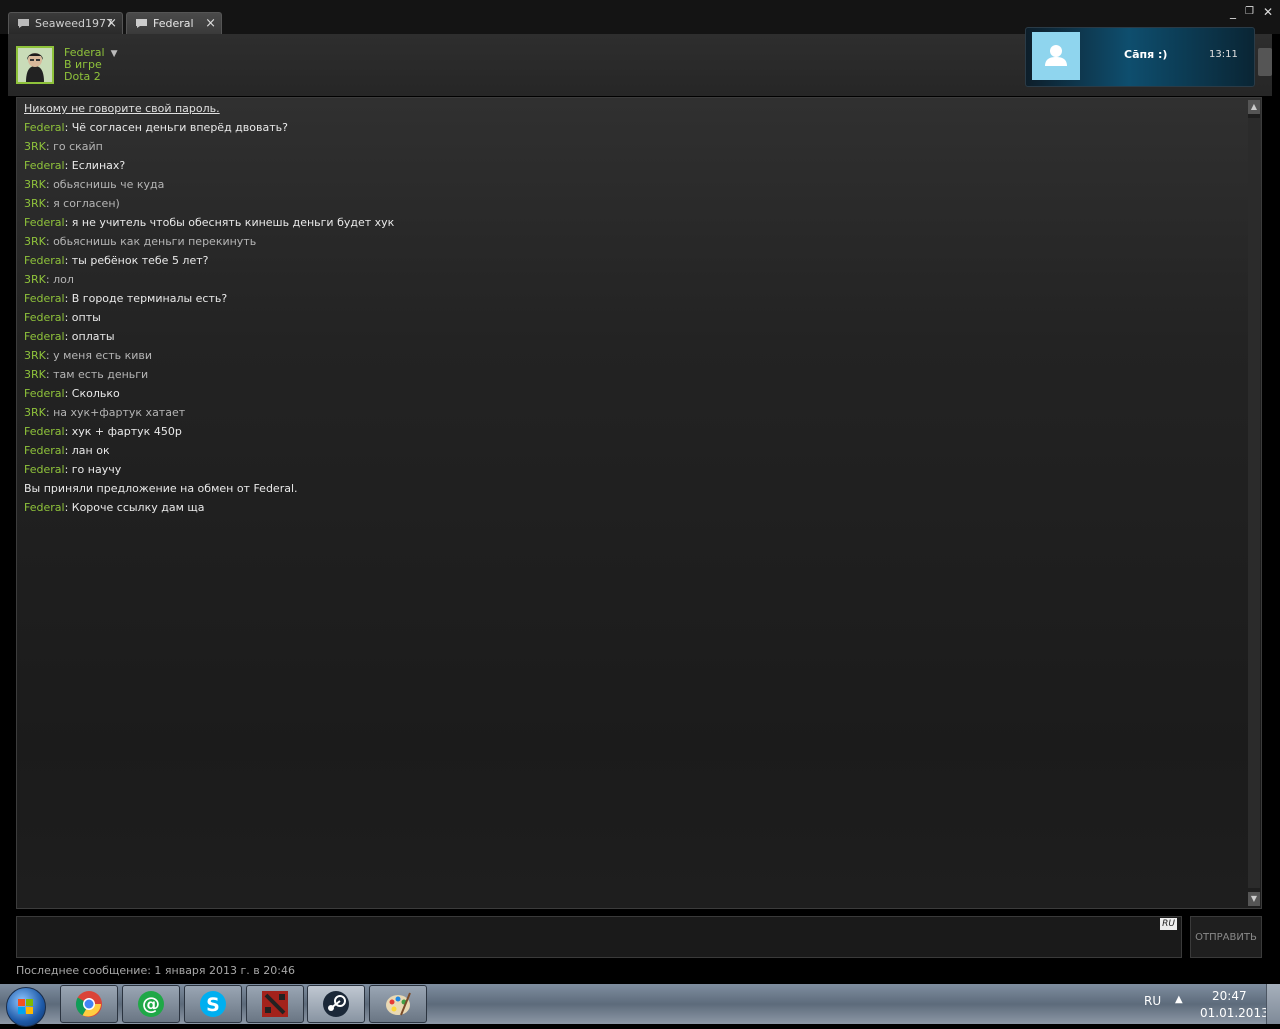  What do you see at coordinates (1179, 999) in the screenshot?
I see `tray-expand-icon: ▲` at bounding box center [1179, 999].